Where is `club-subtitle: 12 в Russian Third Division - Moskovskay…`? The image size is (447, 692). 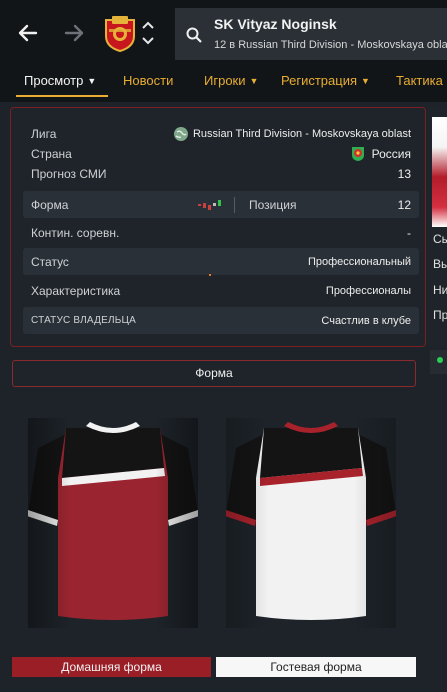
club-subtitle: 12 в Russian Third Division - Moskovskay… is located at coordinates (330, 45).